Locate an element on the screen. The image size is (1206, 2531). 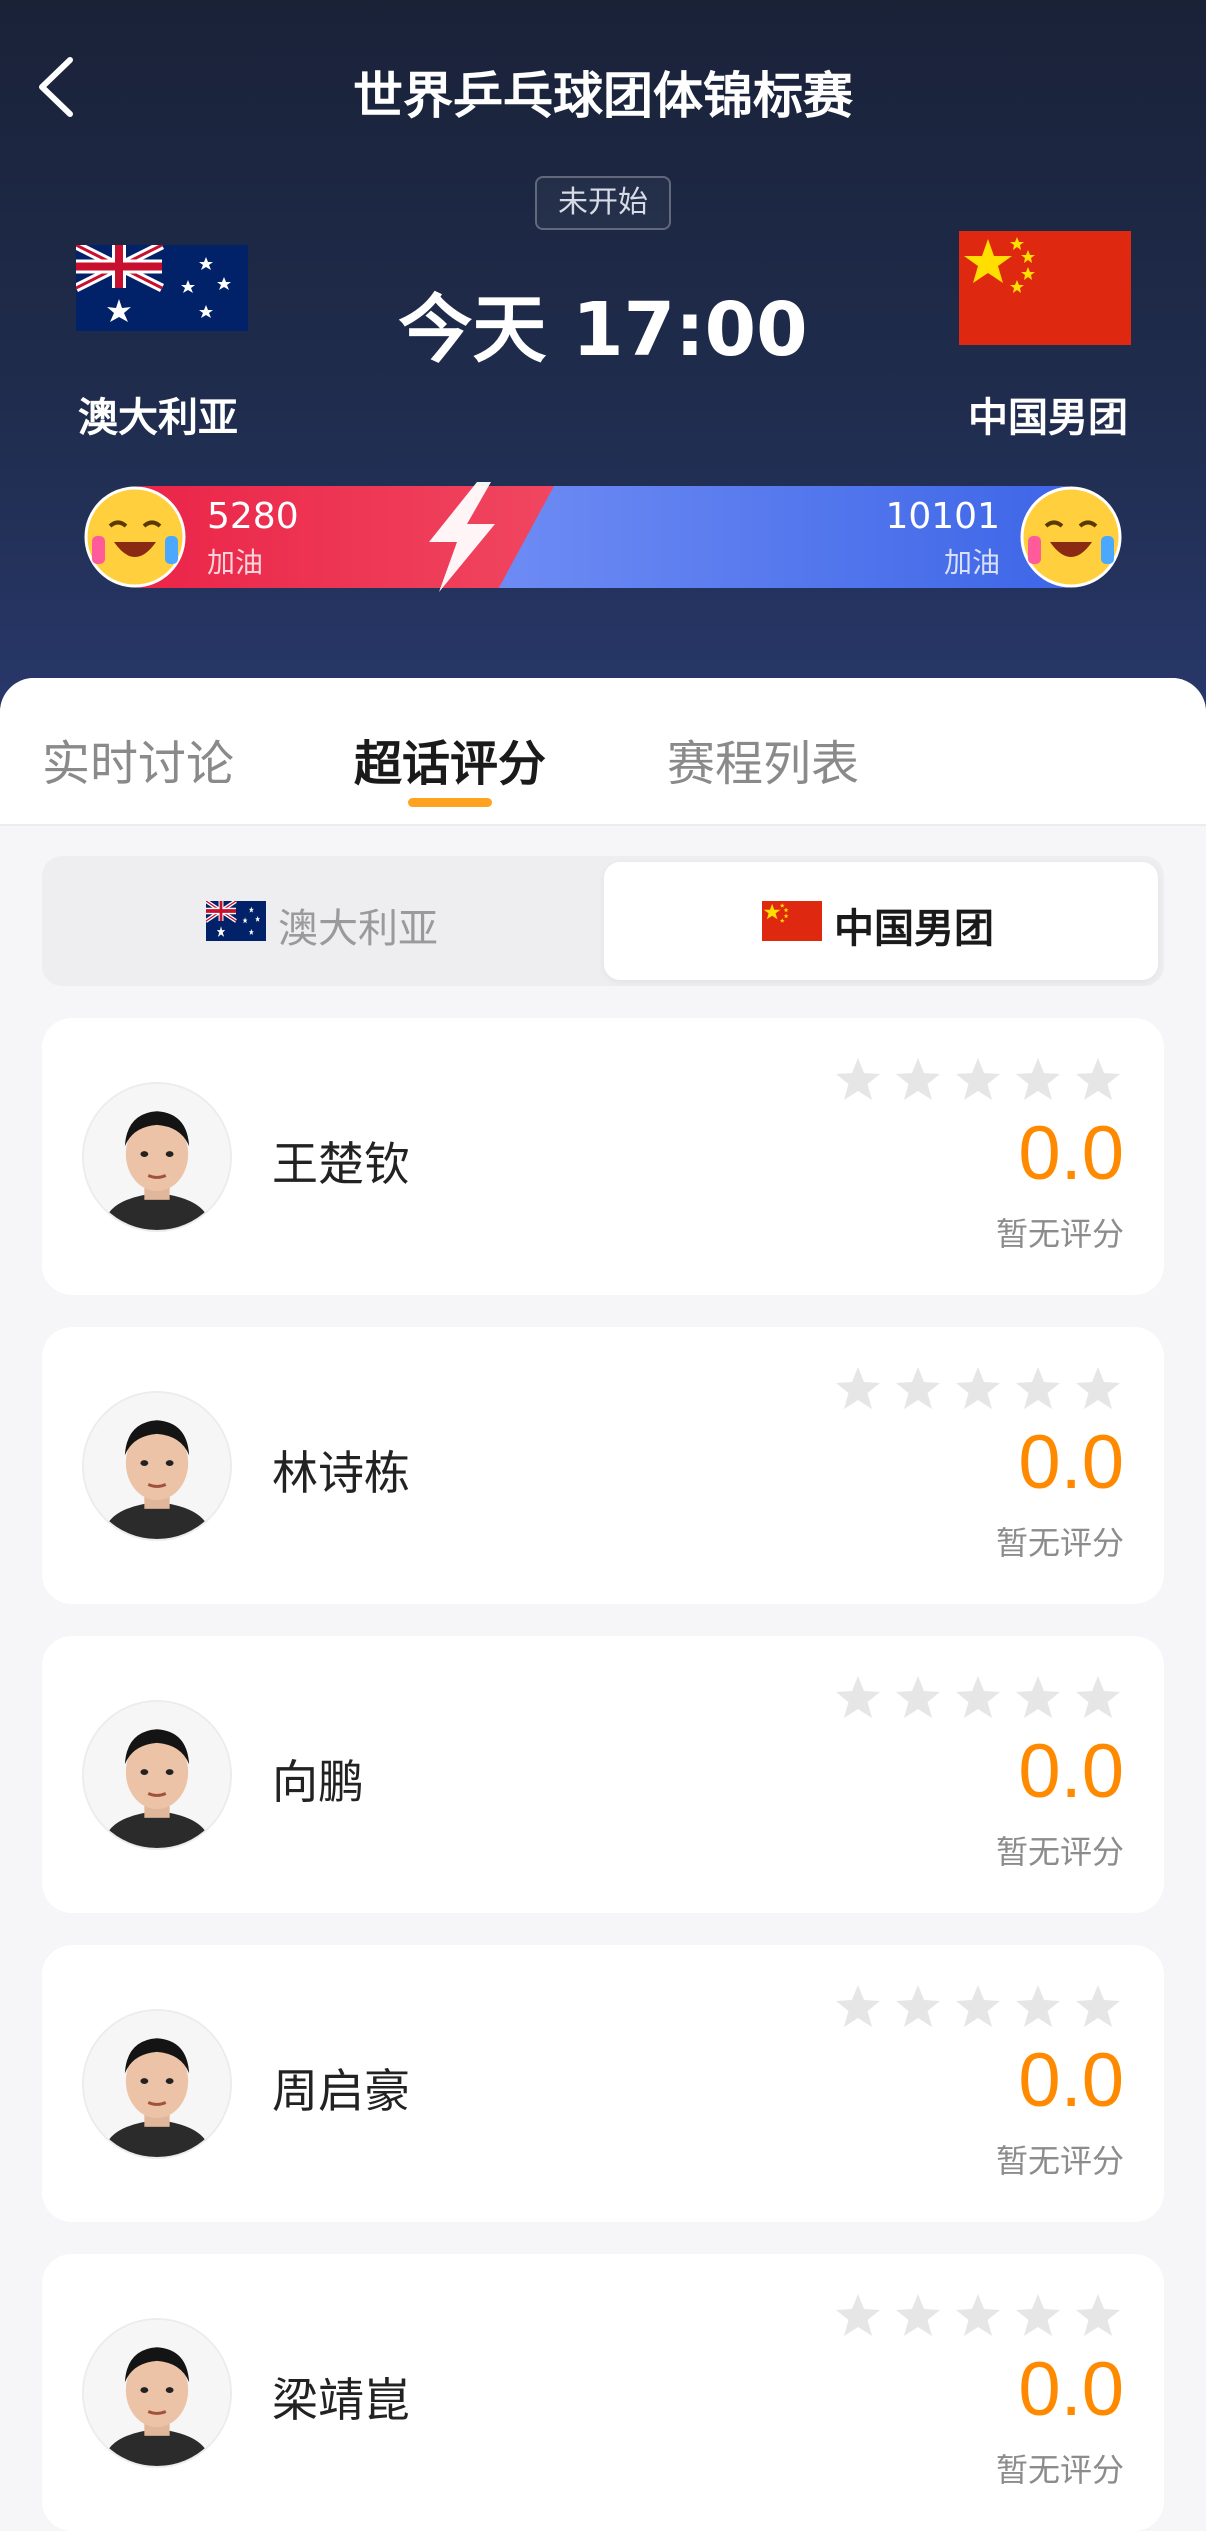
page-title: 世界乒乓球团体锦标赛 is located at coordinates (603, 96).